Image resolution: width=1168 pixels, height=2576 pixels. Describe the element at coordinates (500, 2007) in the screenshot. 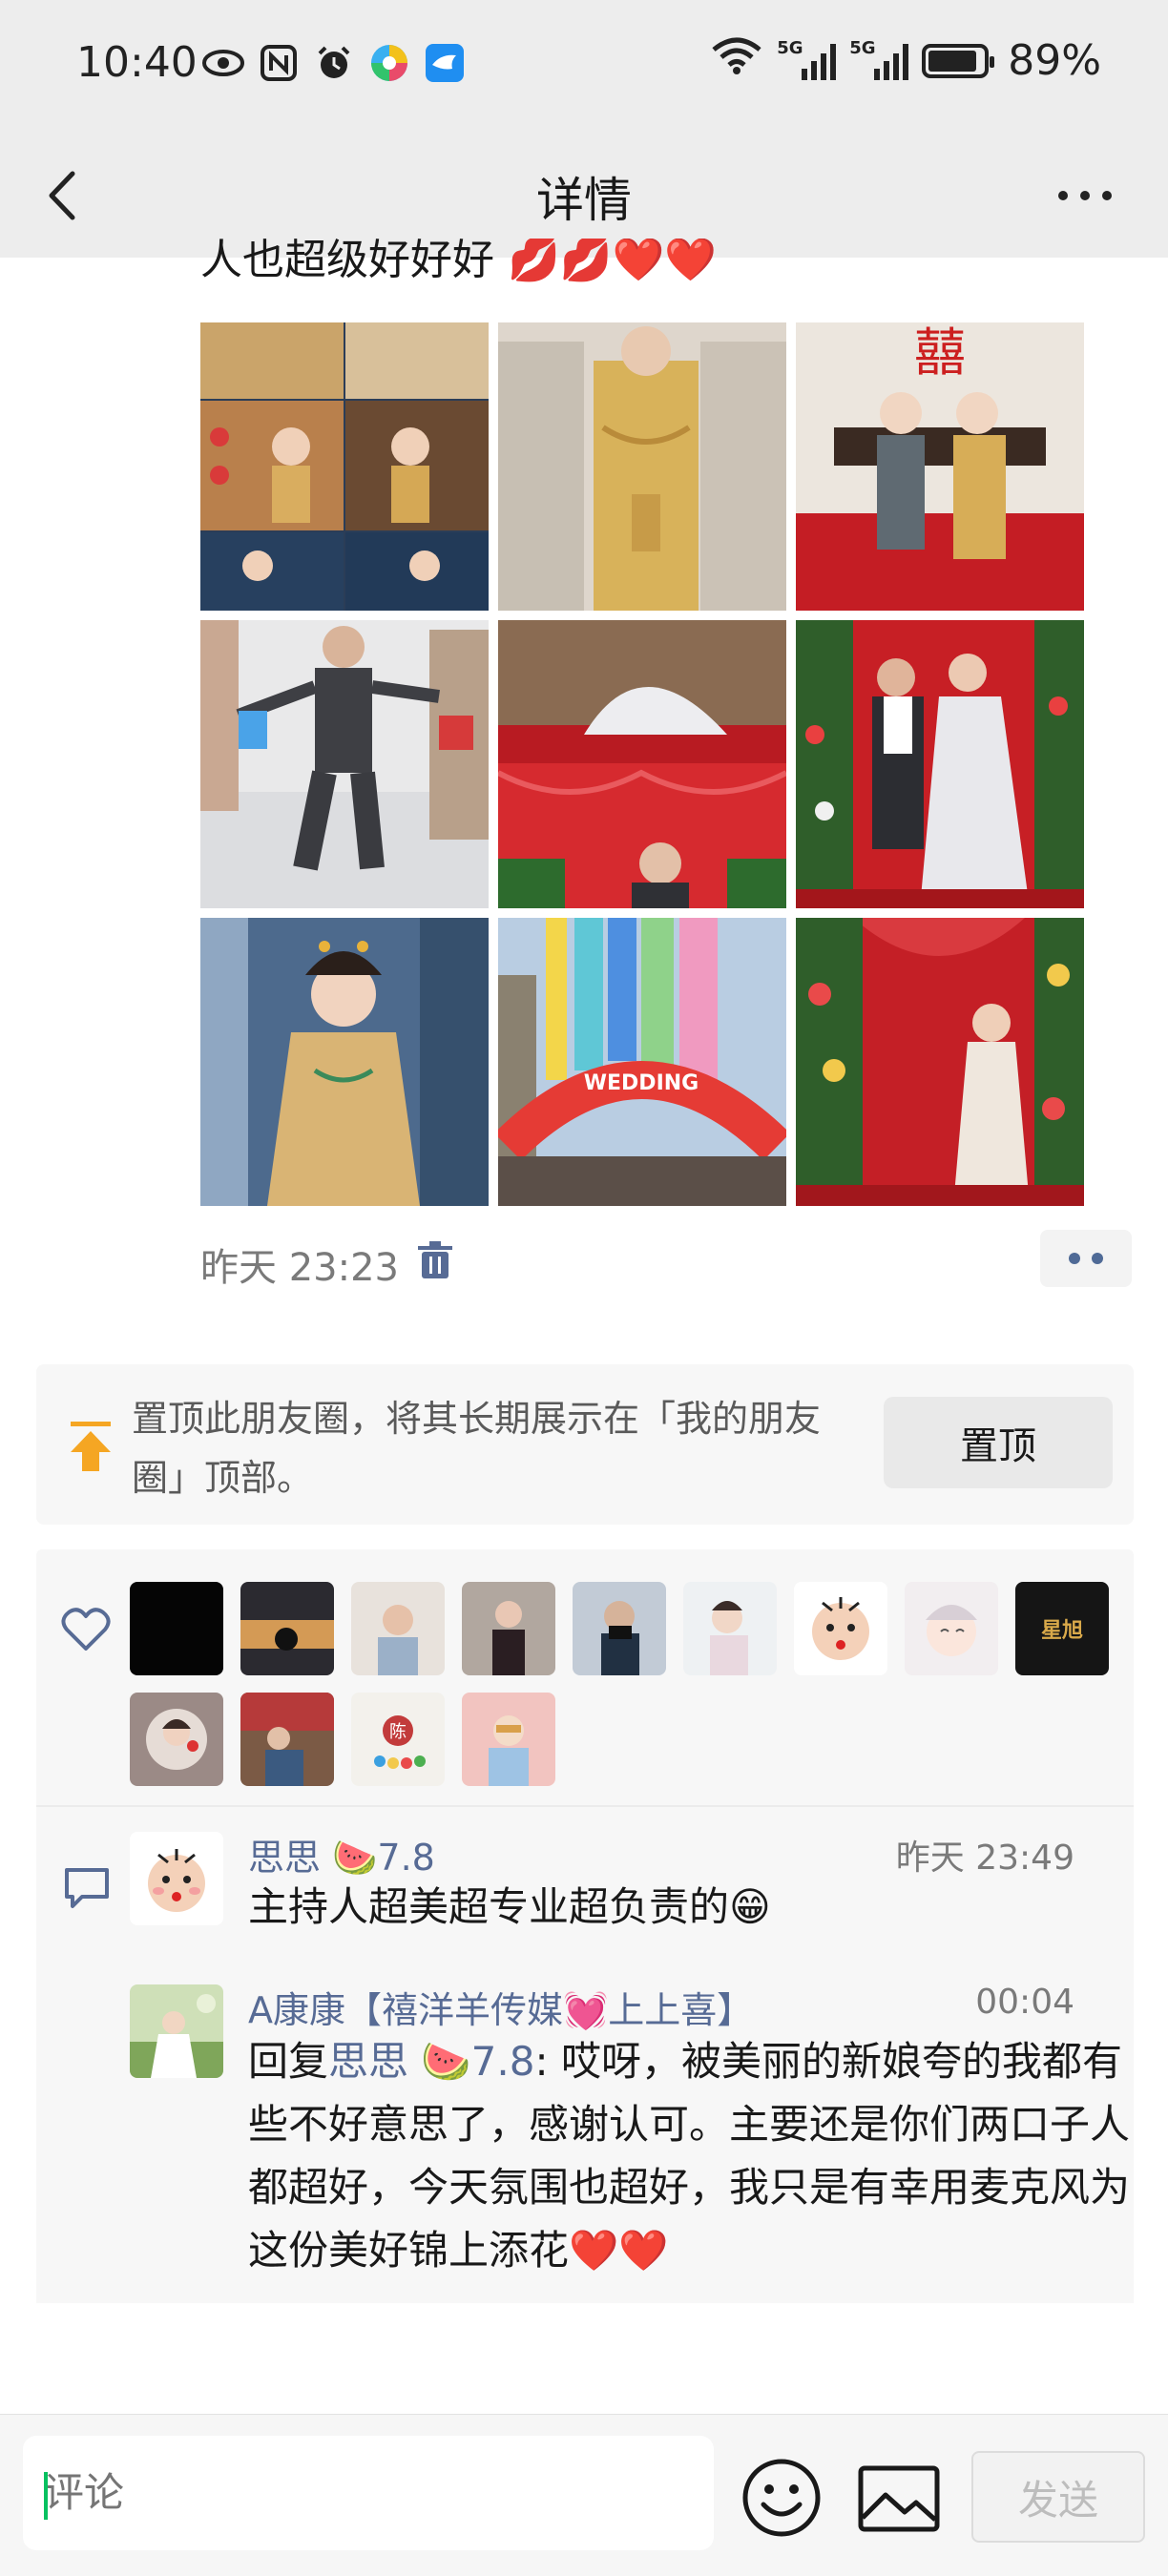

I see `comment-author: A康康【禧洋羊传媒💓上上喜】` at that location.